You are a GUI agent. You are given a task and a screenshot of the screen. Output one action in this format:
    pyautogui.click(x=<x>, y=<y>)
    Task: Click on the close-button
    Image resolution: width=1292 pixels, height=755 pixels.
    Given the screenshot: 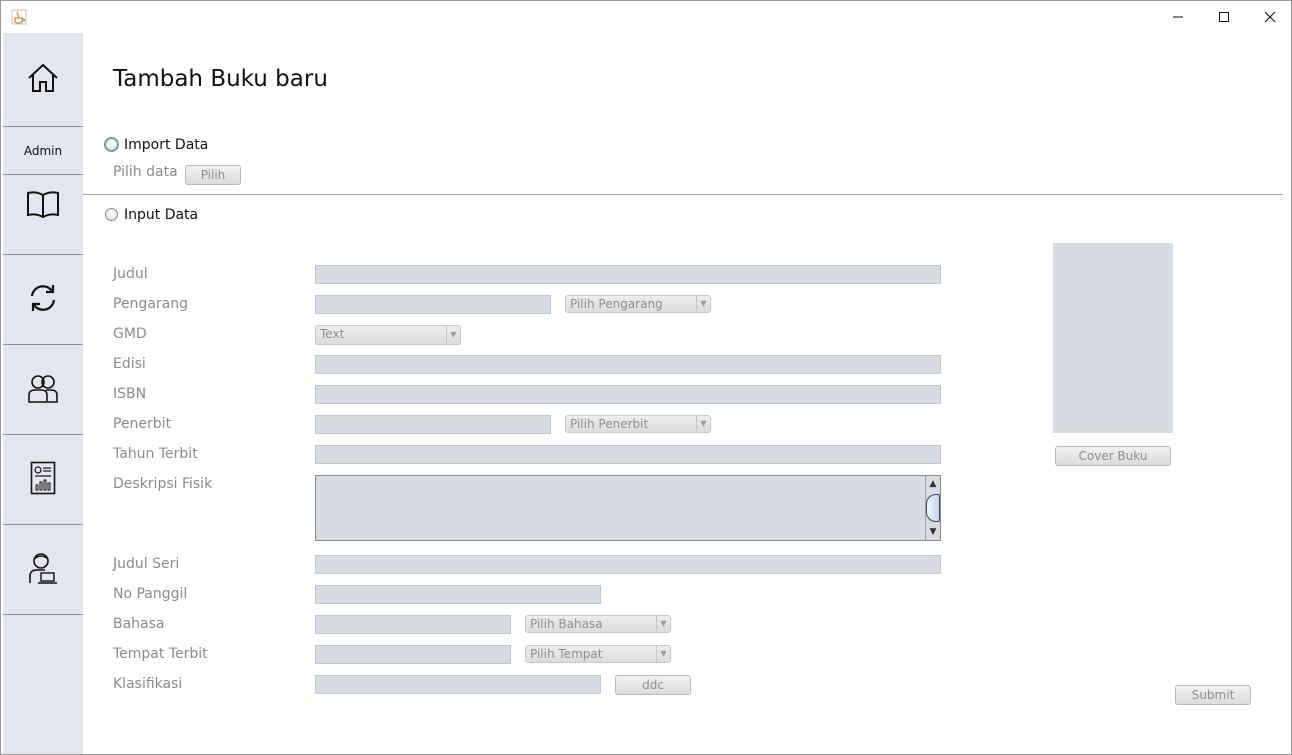 What is the action you would take?
    pyautogui.click(x=1269, y=17)
    